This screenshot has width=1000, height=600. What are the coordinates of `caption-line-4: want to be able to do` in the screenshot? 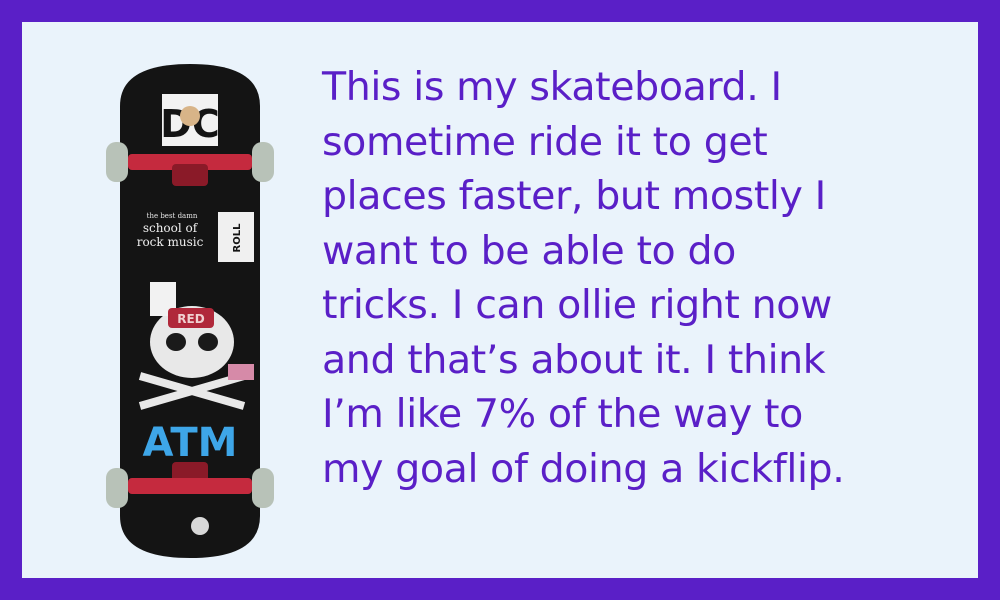 It's located at (529, 250).